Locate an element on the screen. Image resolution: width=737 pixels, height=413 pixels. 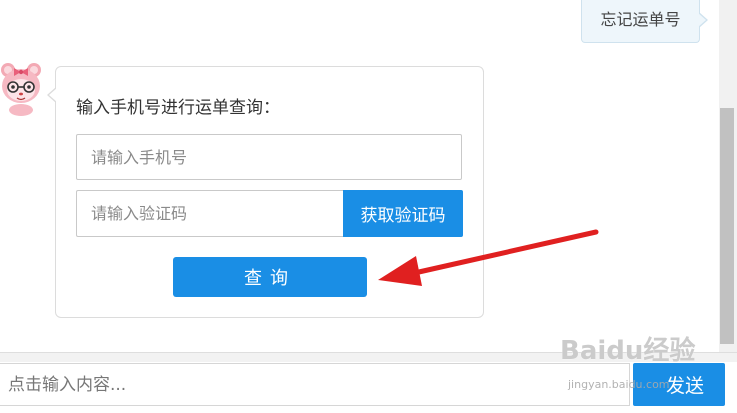
query-button: 查询 is located at coordinates (270, 277).